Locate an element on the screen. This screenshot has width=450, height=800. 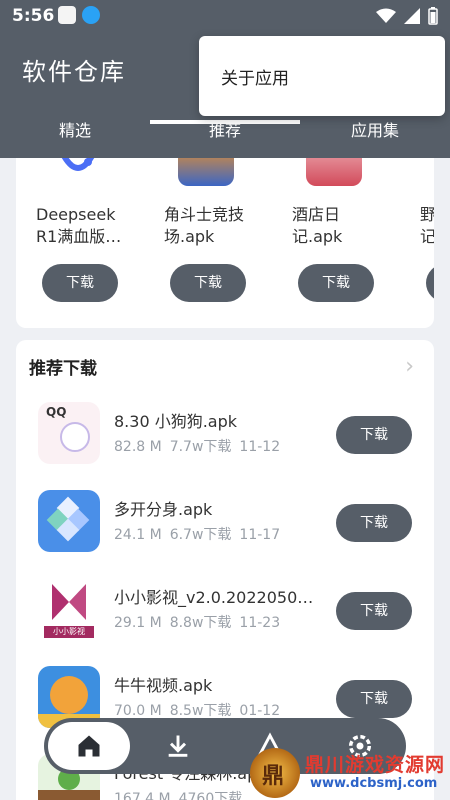
app-meta: 24.1 M 6.7w下载 11-17 is located at coordinates (201, 534).